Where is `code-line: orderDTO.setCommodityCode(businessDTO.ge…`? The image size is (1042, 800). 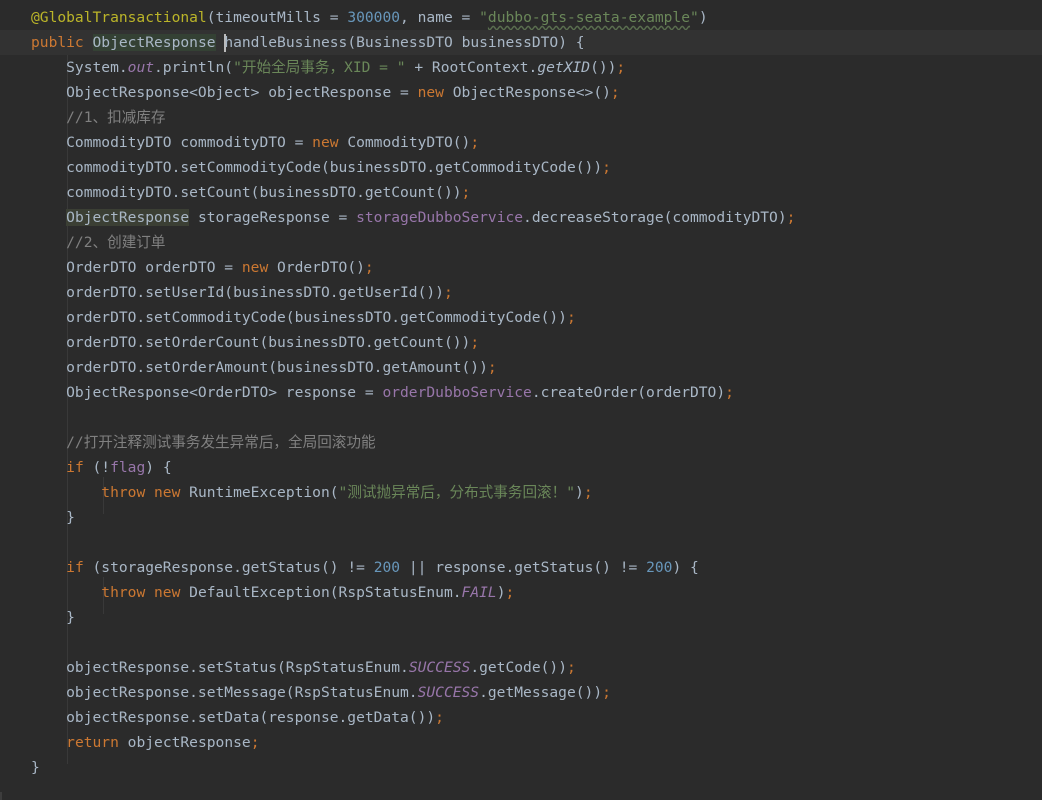
code-line: orderDTO.setCommodityCode(businessDTO.ge… is located at coordinates (521, 317).